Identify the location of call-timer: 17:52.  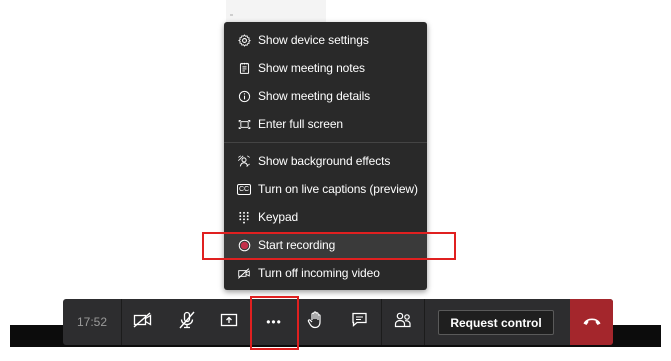
(92, 322).